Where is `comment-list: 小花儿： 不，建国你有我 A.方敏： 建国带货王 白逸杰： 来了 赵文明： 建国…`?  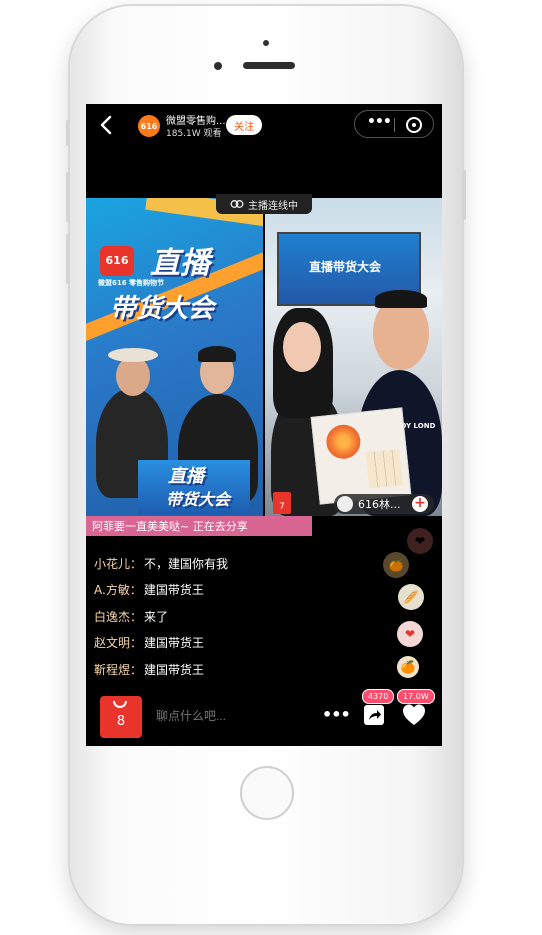
comment-list: 小花儿： 不，建国你有我 A.方敏： 建国带货王 白逸杰： 来了 赵文明： 建国… is located at coordinates (161, 616).